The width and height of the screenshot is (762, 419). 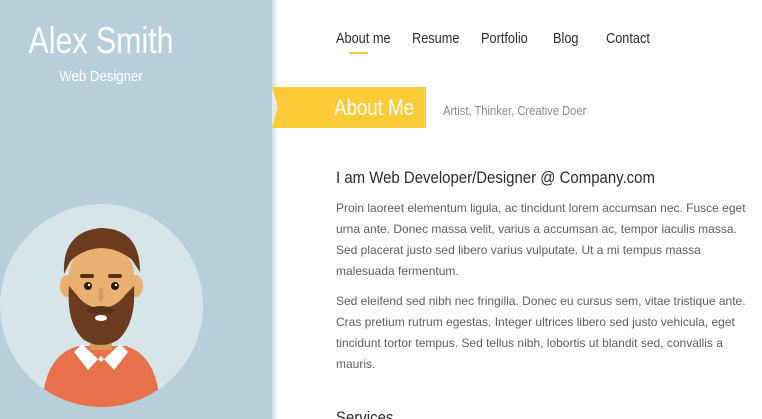 I want to click on profile-name: Alex Smith, so click(x=101, y=40).